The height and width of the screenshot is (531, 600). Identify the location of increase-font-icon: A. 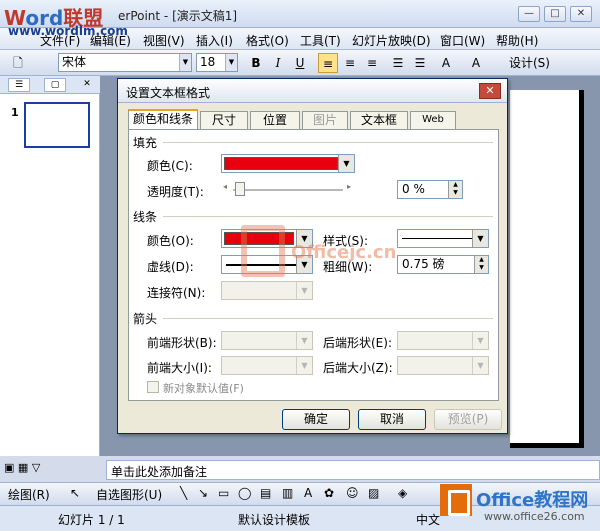
(446, 63).